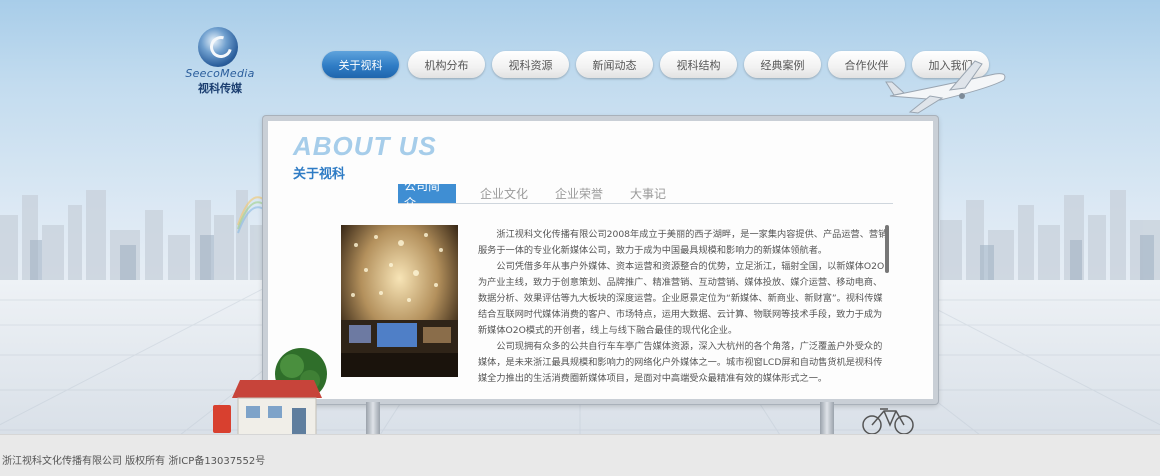 The width and height of the screenshot is (1160, 476). I want to click on tab-honors: 企业荣誉, so click(579, 193).